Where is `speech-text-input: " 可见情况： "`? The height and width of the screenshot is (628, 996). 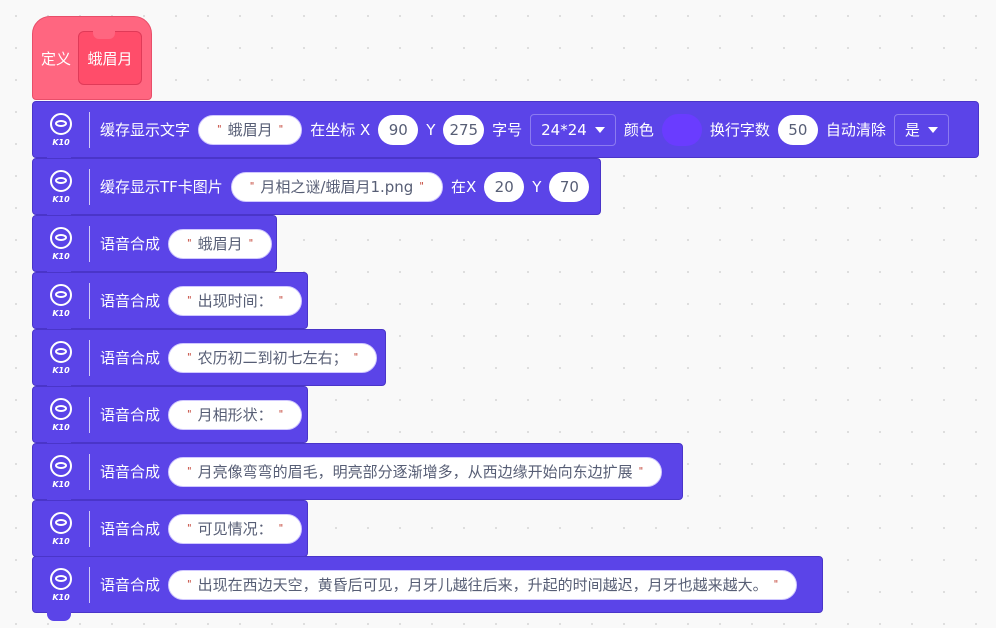 speech-text-input: " 可见情况： " is located at coordinates (235, 528).